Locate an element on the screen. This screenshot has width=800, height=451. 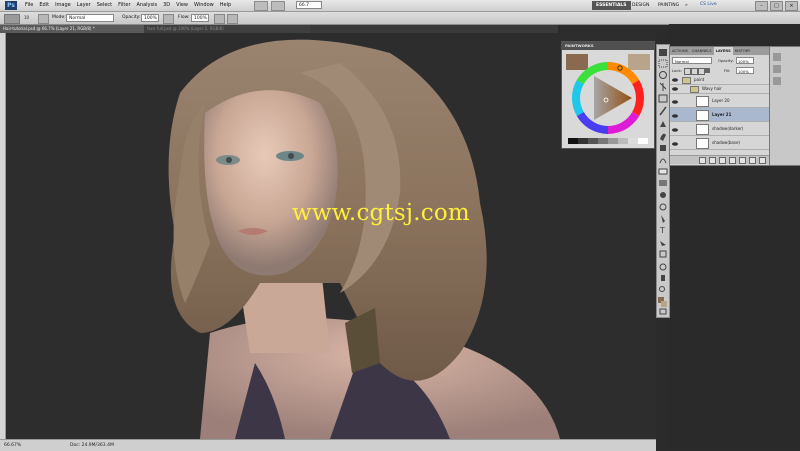
menu-edit: Edit is located at coordinates (44, 5).